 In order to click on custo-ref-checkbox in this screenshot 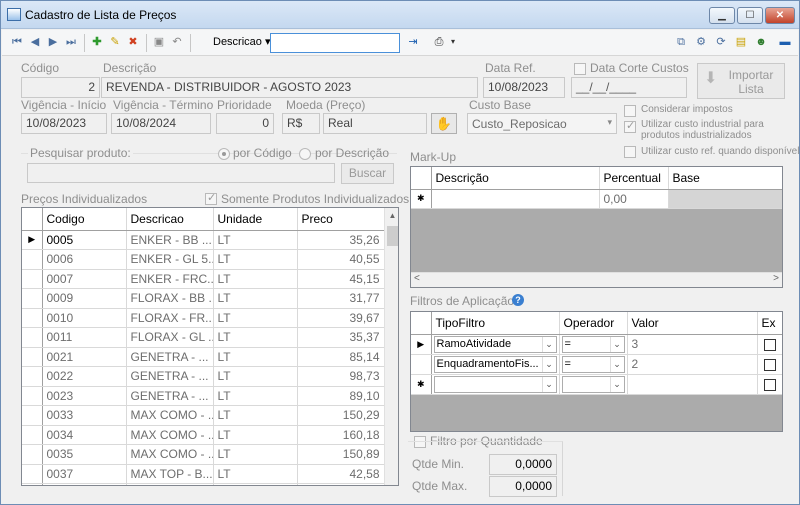, I will do `click(630, 152)`.